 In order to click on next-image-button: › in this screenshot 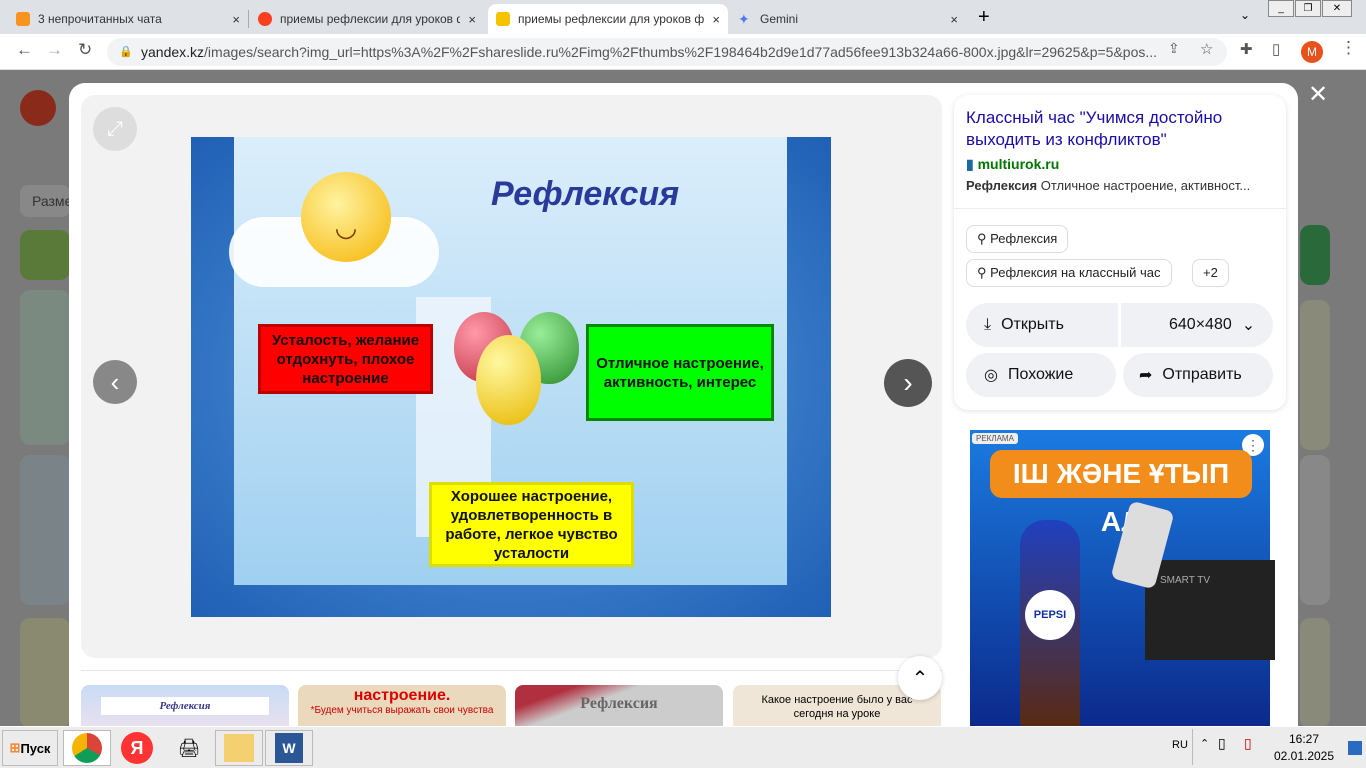, I will do `click(908, 383)`.